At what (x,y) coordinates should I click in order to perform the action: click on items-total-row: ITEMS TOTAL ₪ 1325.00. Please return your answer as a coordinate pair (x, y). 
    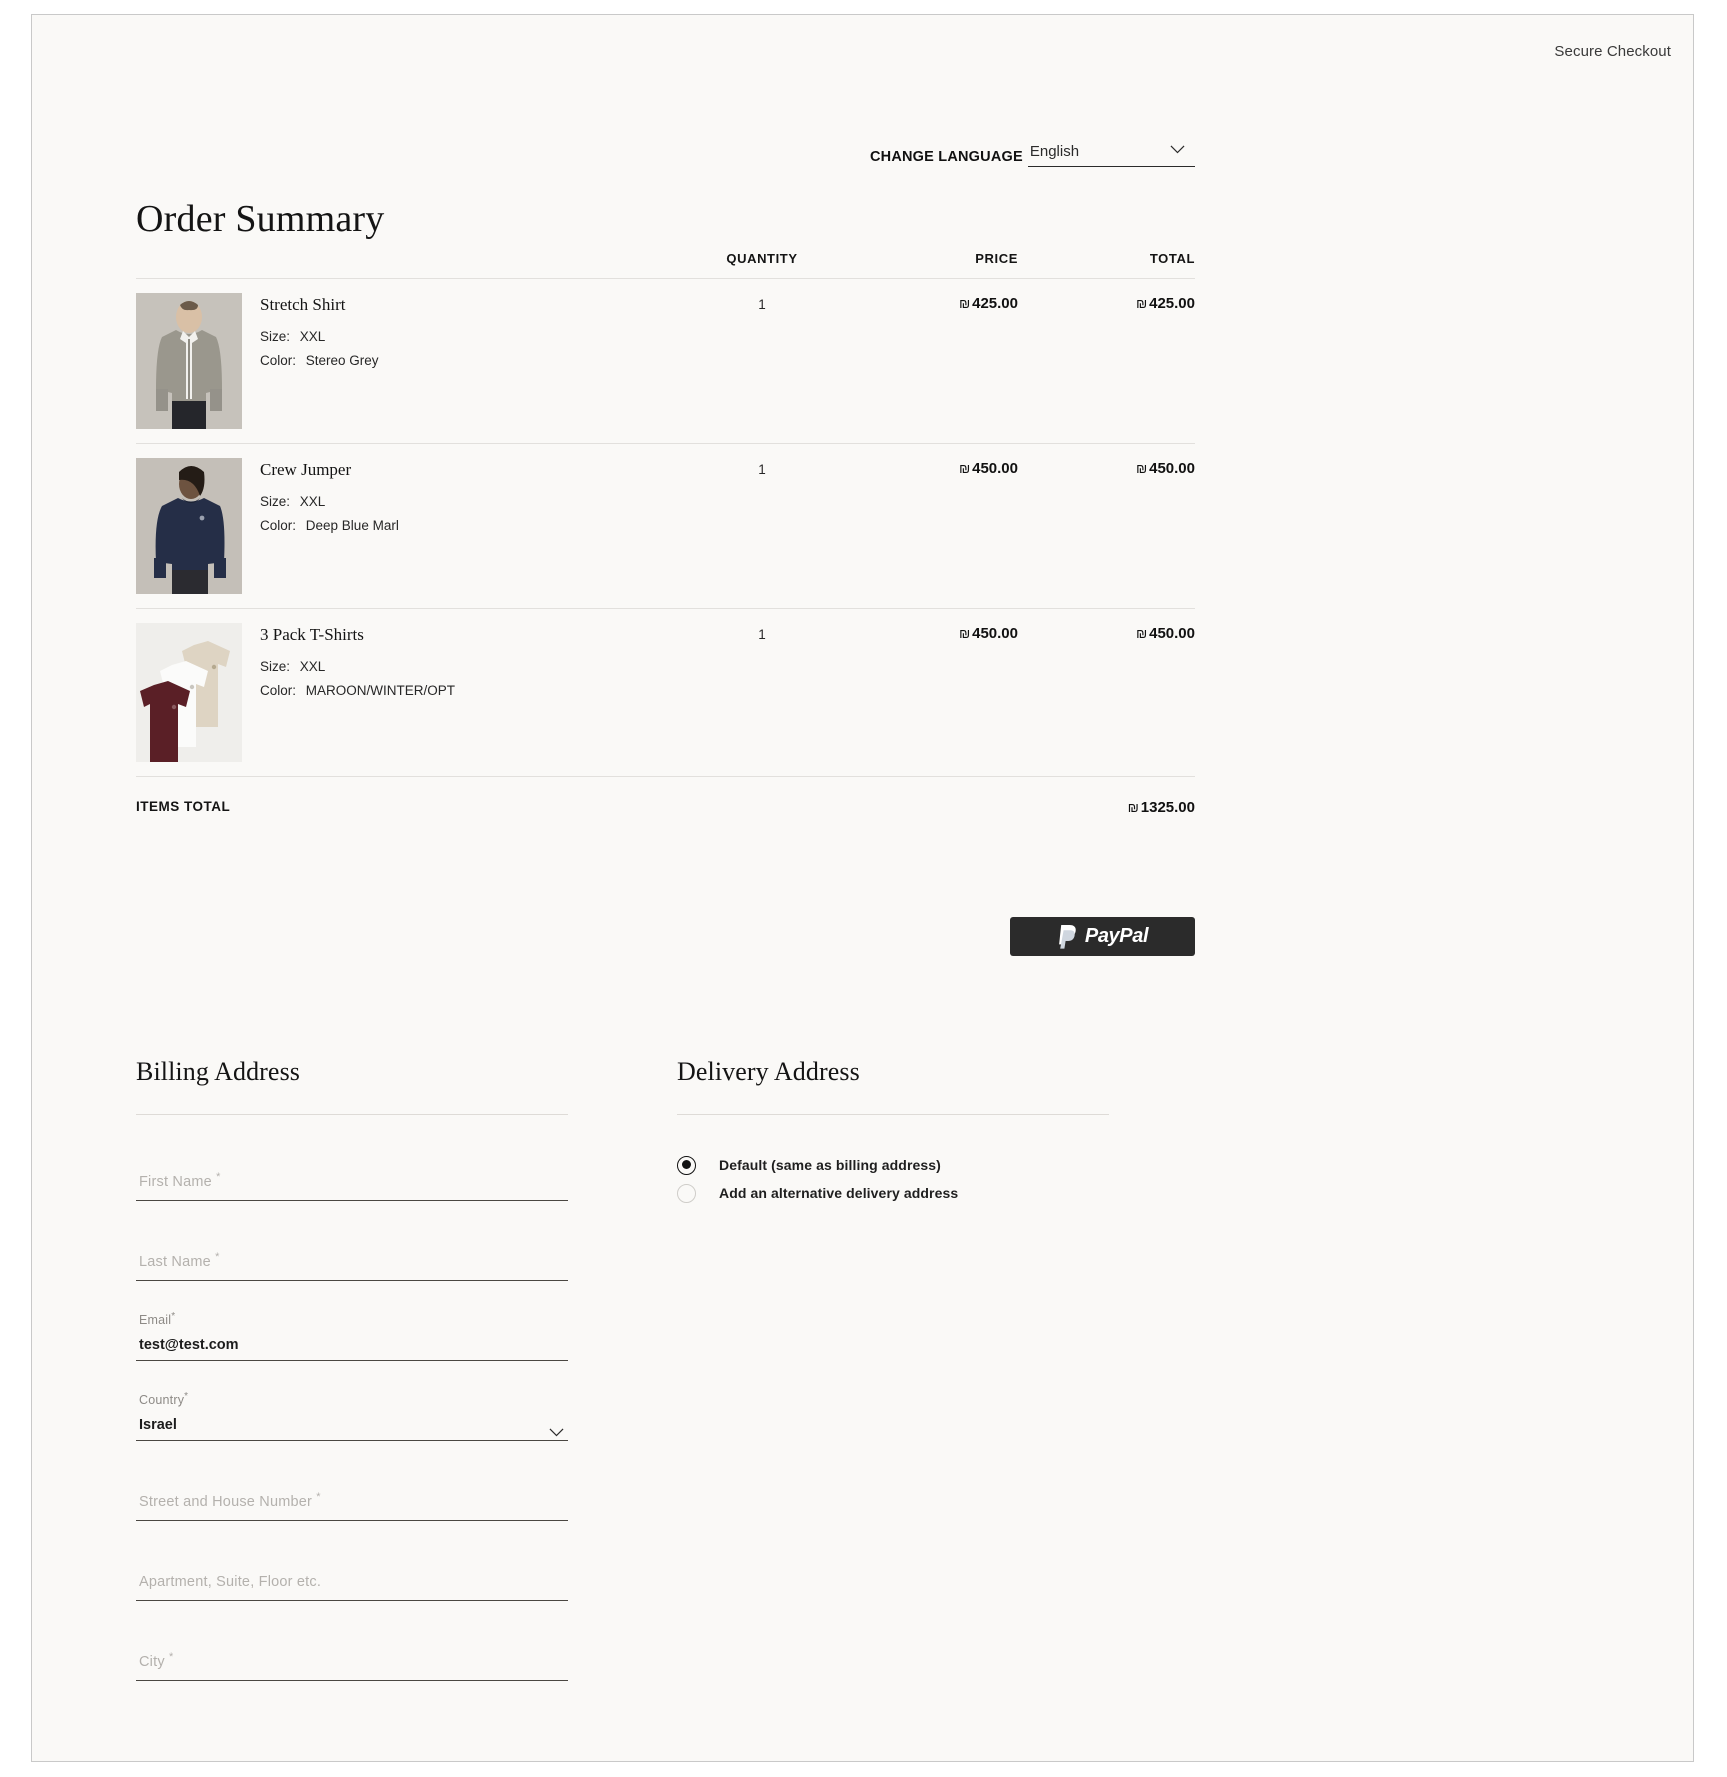
    Looking at the image, I should click on (665, 796).